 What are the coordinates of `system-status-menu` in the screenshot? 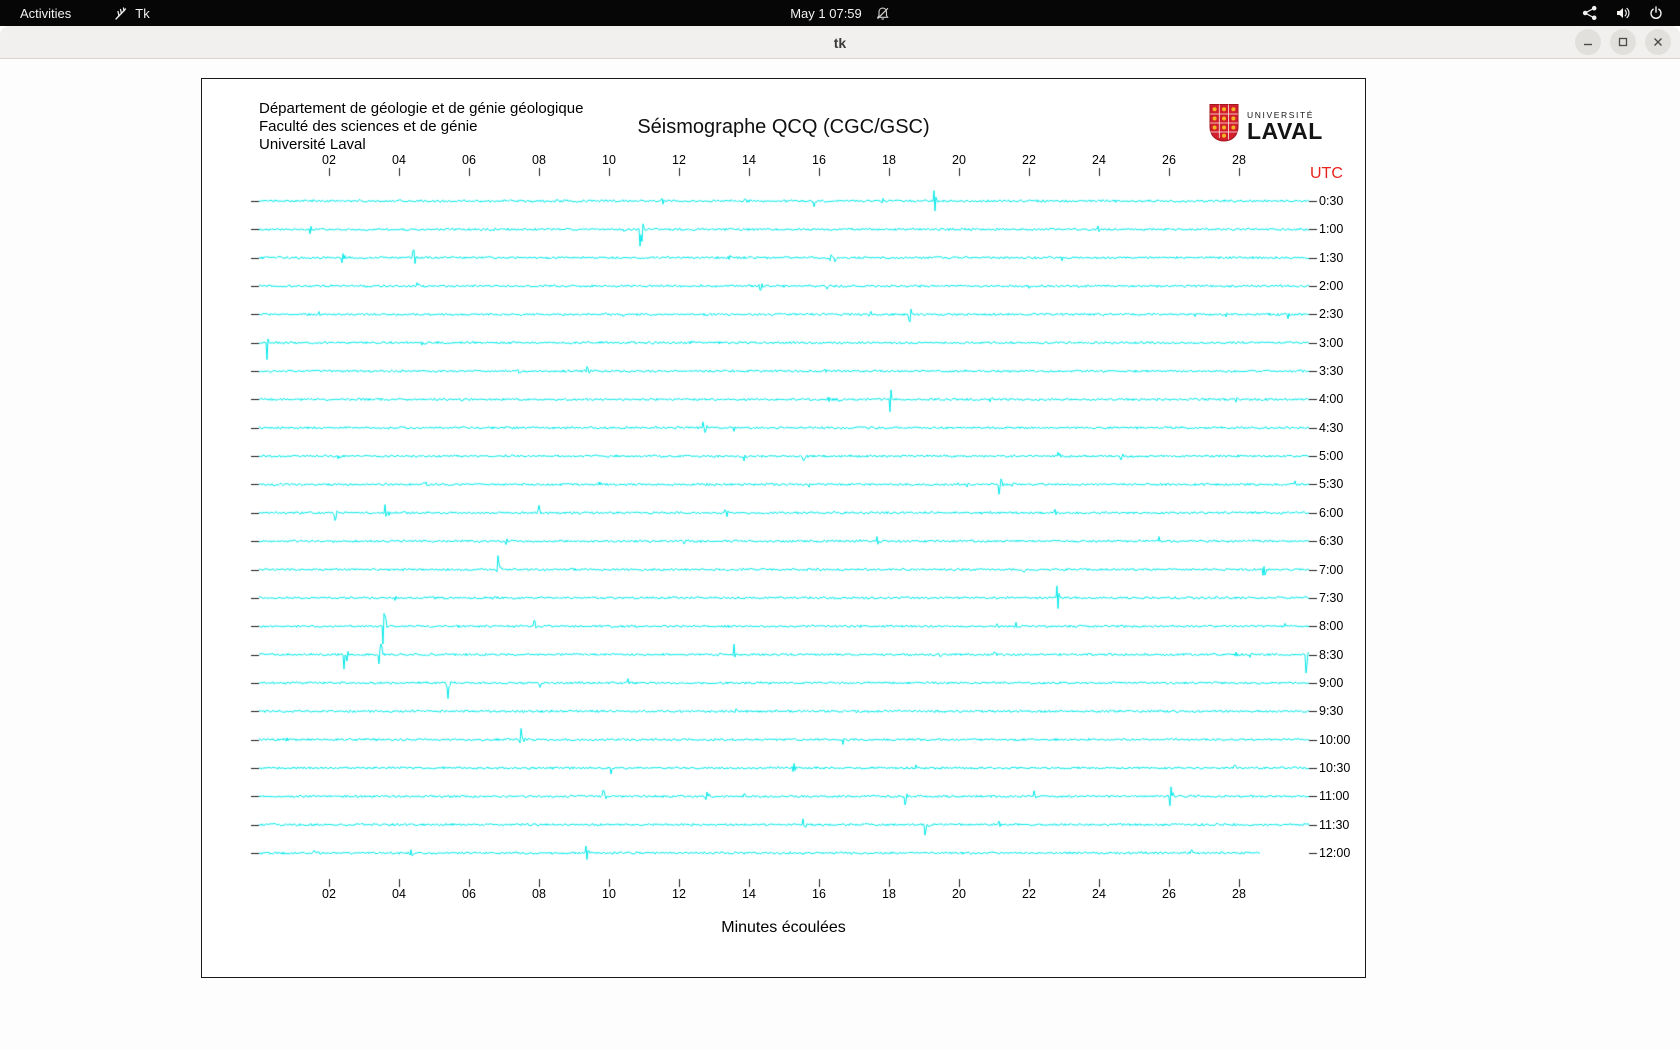 It's located at (1631, 13).